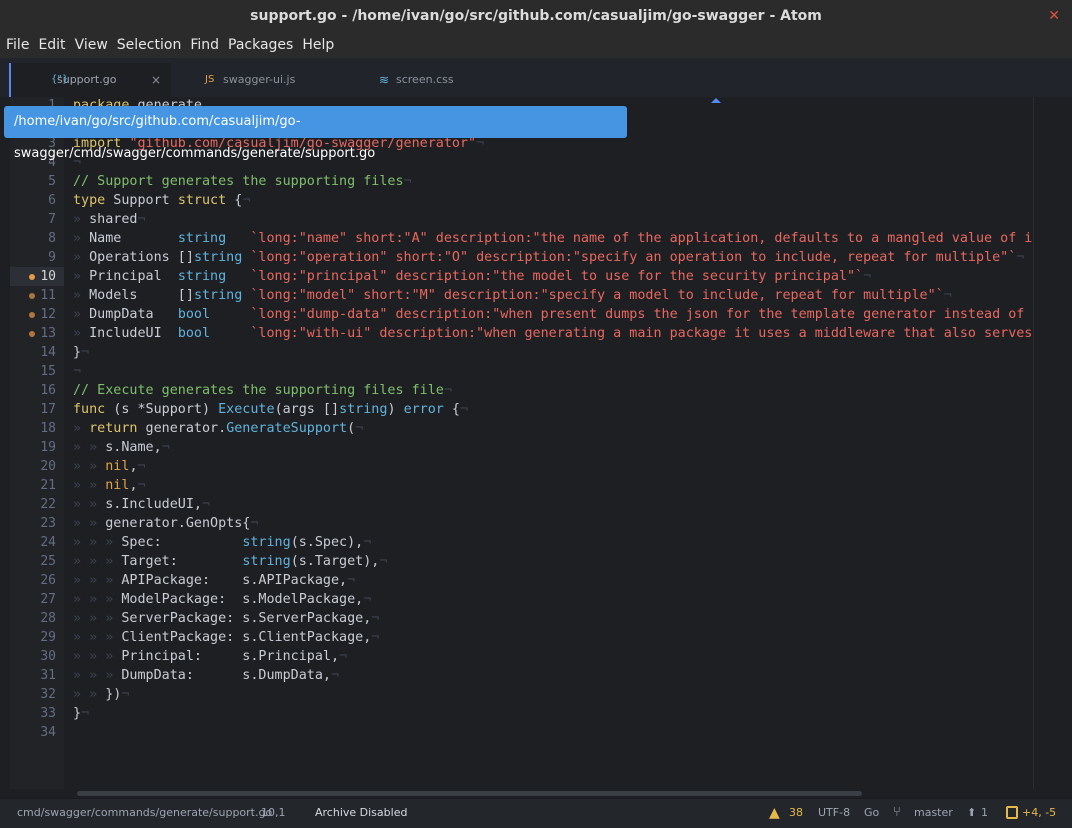  I want to click on code-line: » » » Principal: s.Principal,¬, so click(210, 656).